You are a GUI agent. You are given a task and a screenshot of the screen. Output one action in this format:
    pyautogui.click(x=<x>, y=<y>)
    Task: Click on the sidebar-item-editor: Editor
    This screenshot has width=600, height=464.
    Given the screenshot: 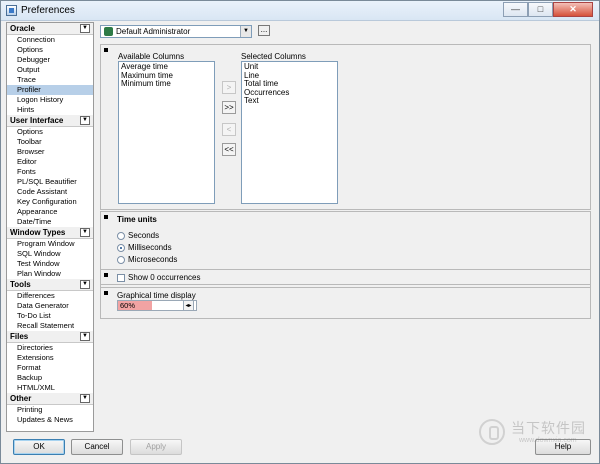 What is the action you would take?
    pyautogui.click(x=50, y=162)
    